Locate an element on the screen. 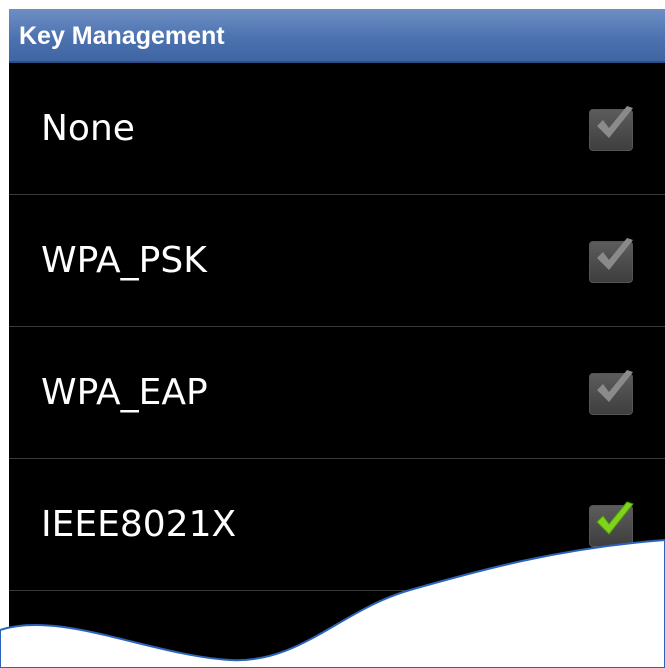  option-label: IEEE8021X is located at coordinates (139, 524).